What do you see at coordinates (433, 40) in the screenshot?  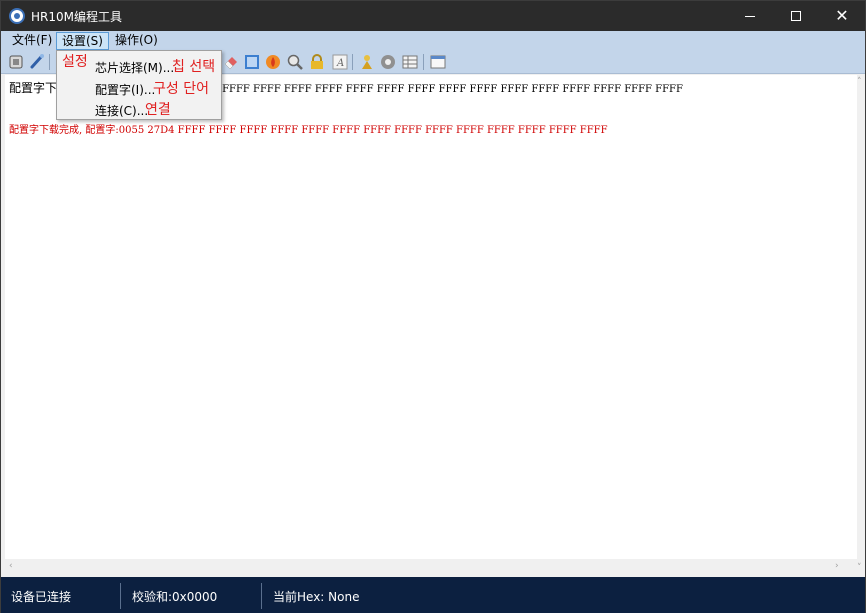 I see `menu-bar: 文件(F) 设置(S) 操作(O)` at bounding box center [433, 40].